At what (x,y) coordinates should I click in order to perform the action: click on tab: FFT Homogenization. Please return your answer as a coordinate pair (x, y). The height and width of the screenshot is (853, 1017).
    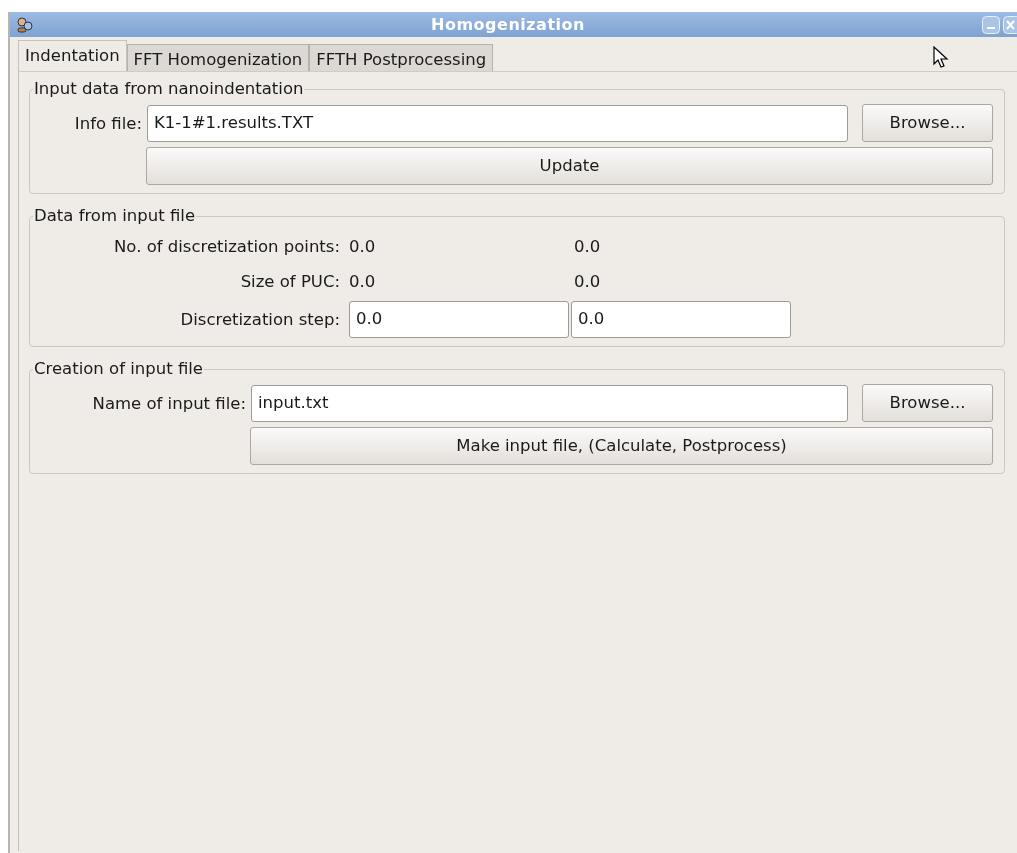
    Looking at the image, I should click on (218, 57).